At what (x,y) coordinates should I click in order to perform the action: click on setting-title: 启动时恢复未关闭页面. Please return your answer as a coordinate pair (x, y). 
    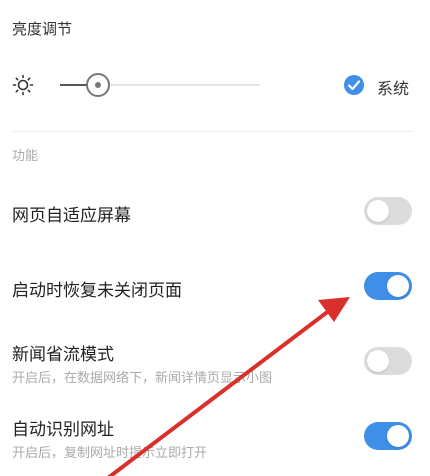
    Looking at the image, I should click on (97, 291).